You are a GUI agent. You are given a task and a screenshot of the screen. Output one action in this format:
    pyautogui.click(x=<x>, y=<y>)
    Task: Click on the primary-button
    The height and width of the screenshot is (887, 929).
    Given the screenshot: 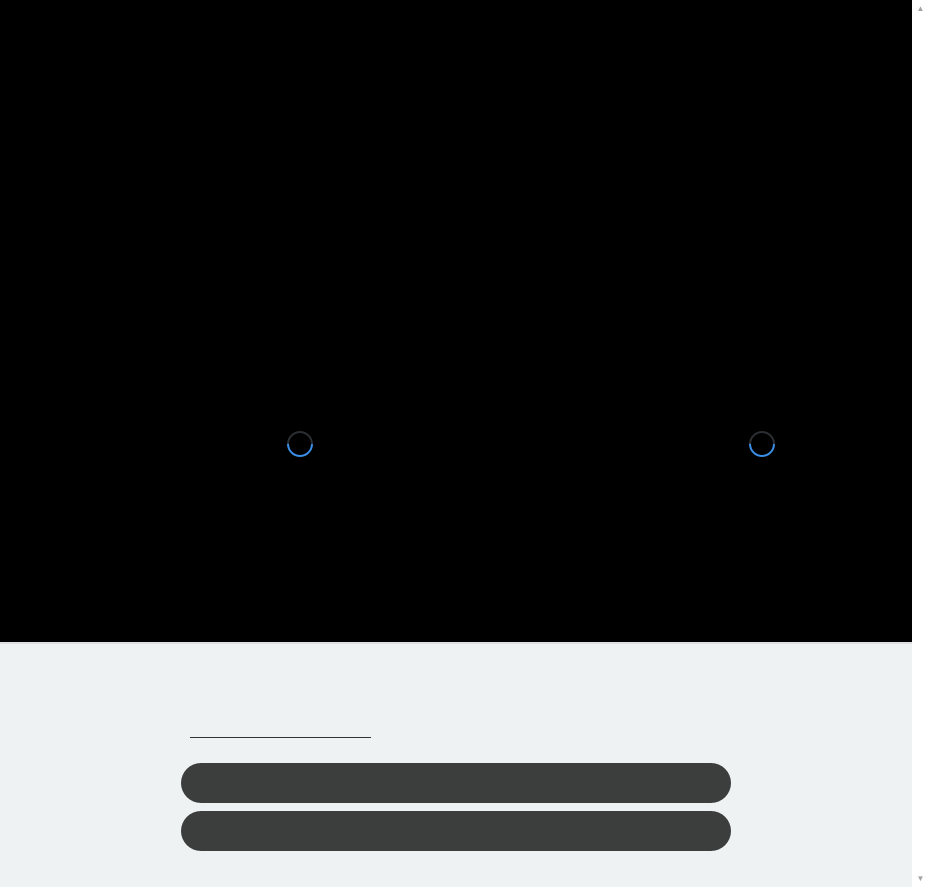 What is the action you would take?
    pyautogui.click(x=456, y=783)
    